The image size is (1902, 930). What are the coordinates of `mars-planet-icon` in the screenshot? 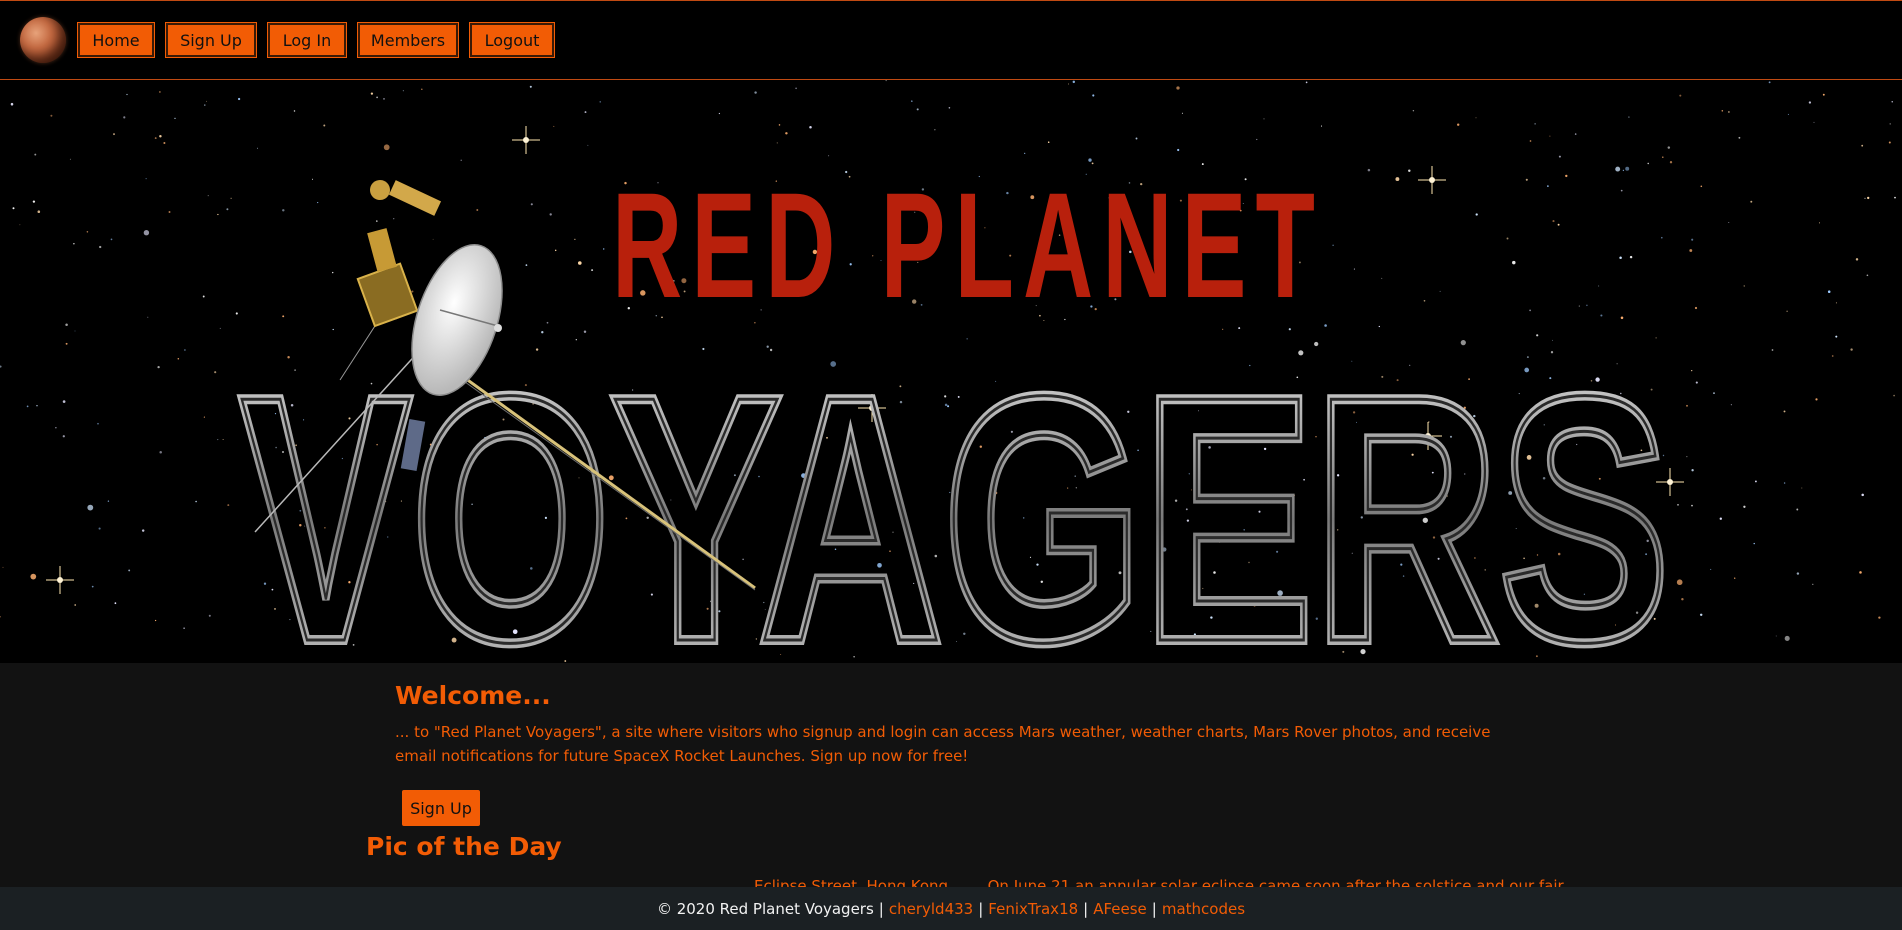 It's located at (43, 40).